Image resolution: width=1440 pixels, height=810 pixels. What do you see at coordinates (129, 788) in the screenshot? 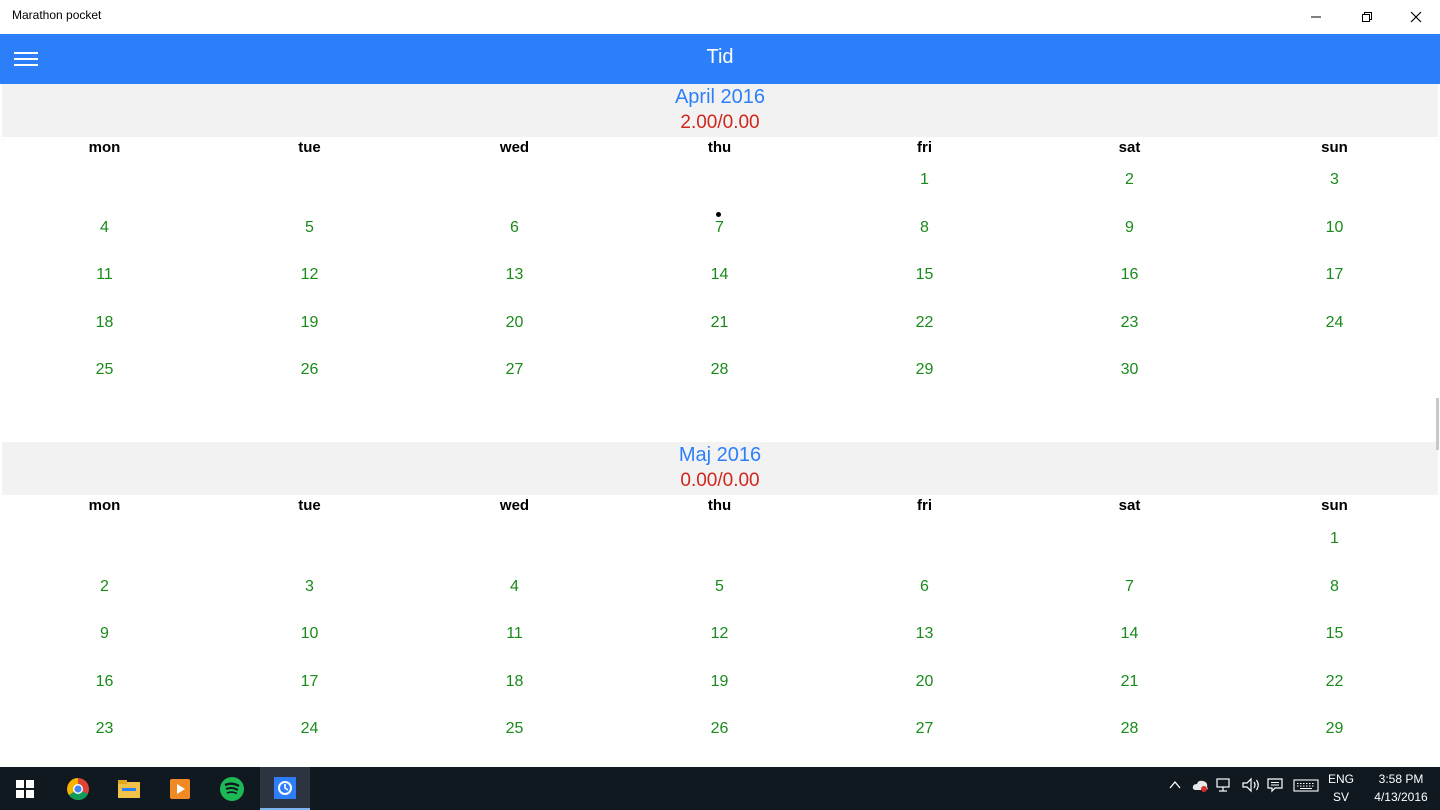
I see `file-explorer-icon` at bounding box center [129, 788].